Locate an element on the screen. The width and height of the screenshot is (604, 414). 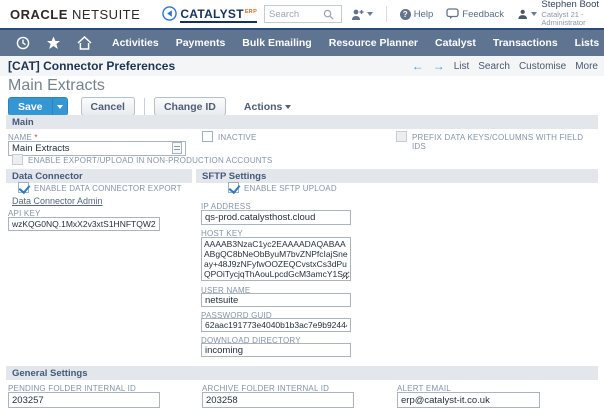
nav-activities: Activities is located at coordinates (135, 43).